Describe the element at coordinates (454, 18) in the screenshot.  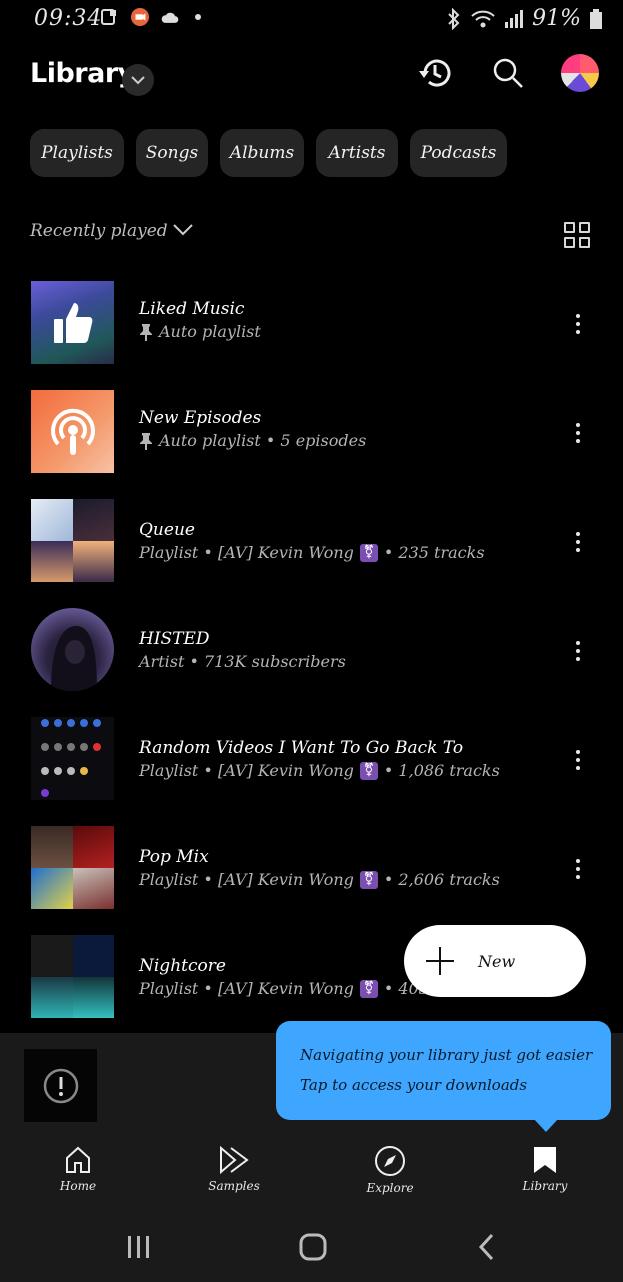
I see `bluetooth-icon` at that location.